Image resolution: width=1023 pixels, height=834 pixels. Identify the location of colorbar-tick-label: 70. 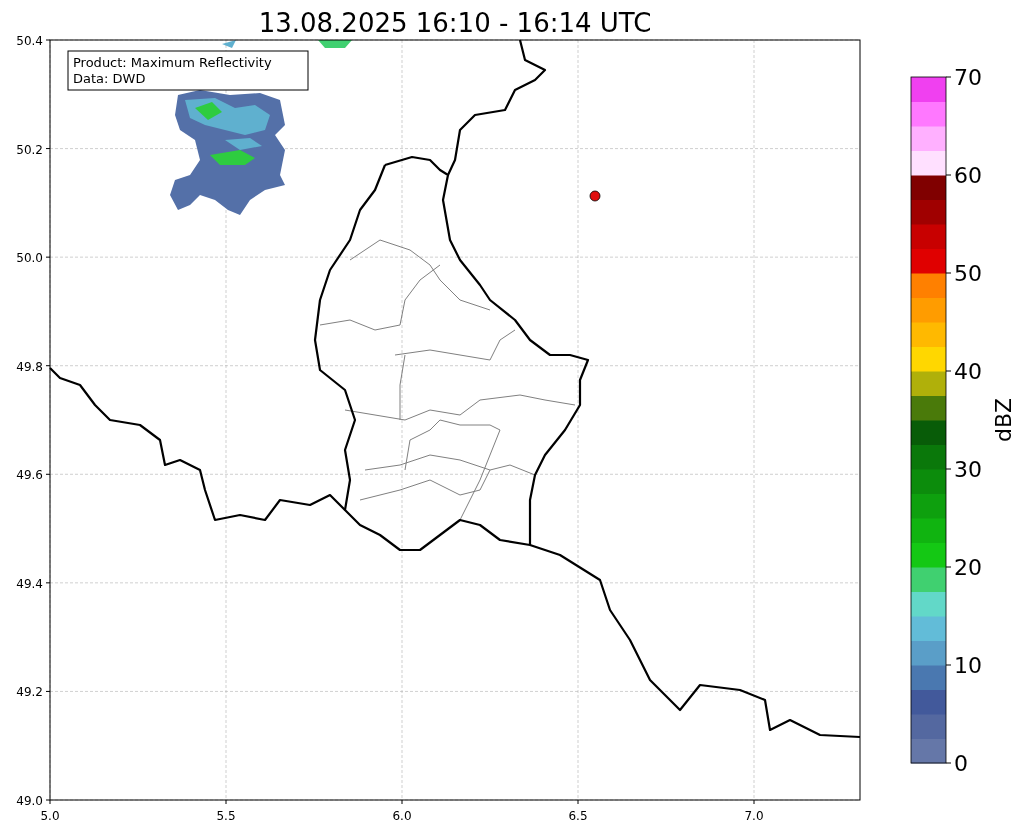
(968, 77).